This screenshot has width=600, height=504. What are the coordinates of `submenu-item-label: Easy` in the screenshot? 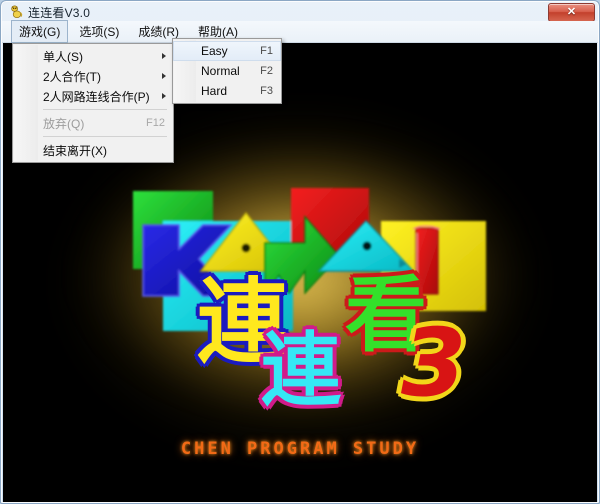 It's located at (214, 51).